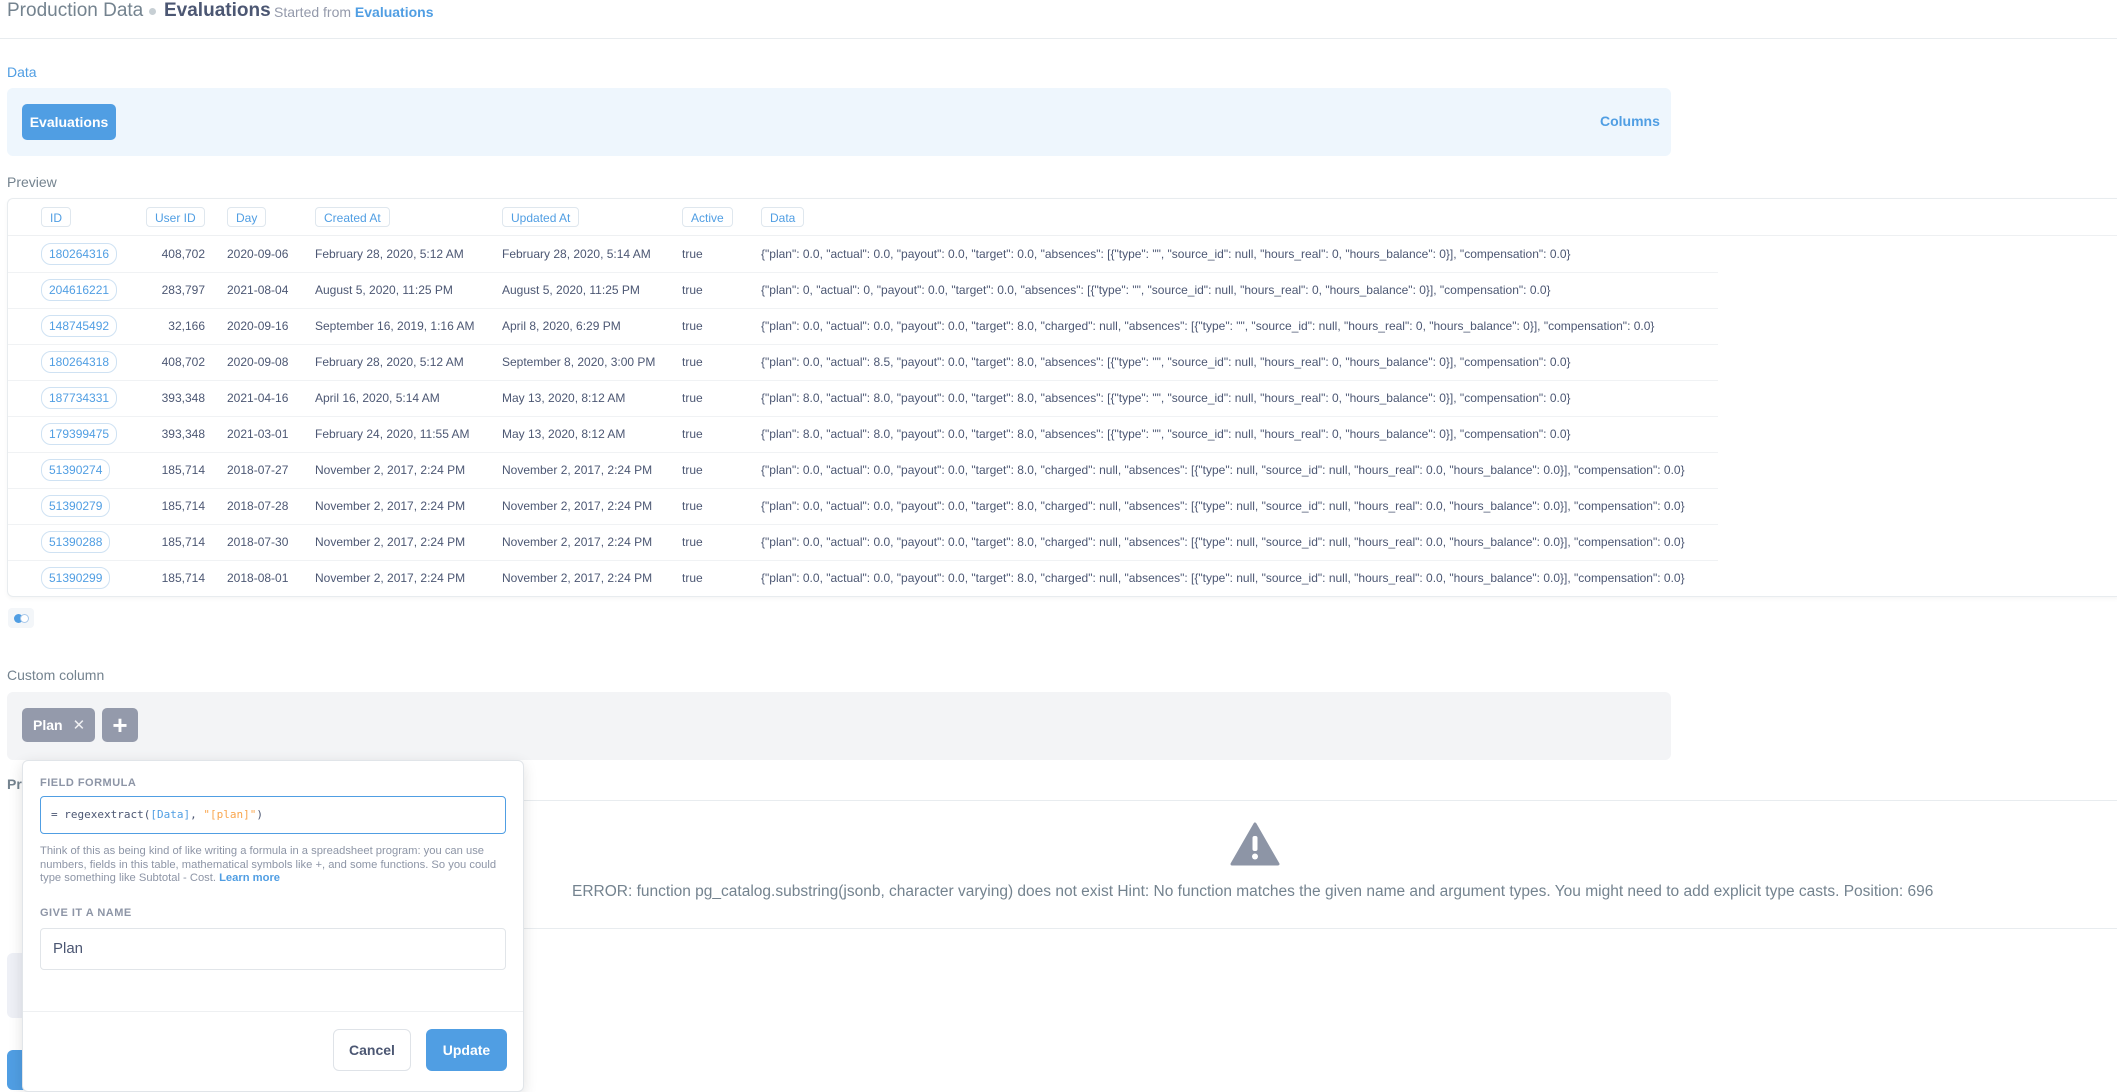 This screenshot has width=2117, height=1092. Describe the element at coordinates (354, 12) in the screenshot. I see `started-from: Started from Evaluations` at that location.